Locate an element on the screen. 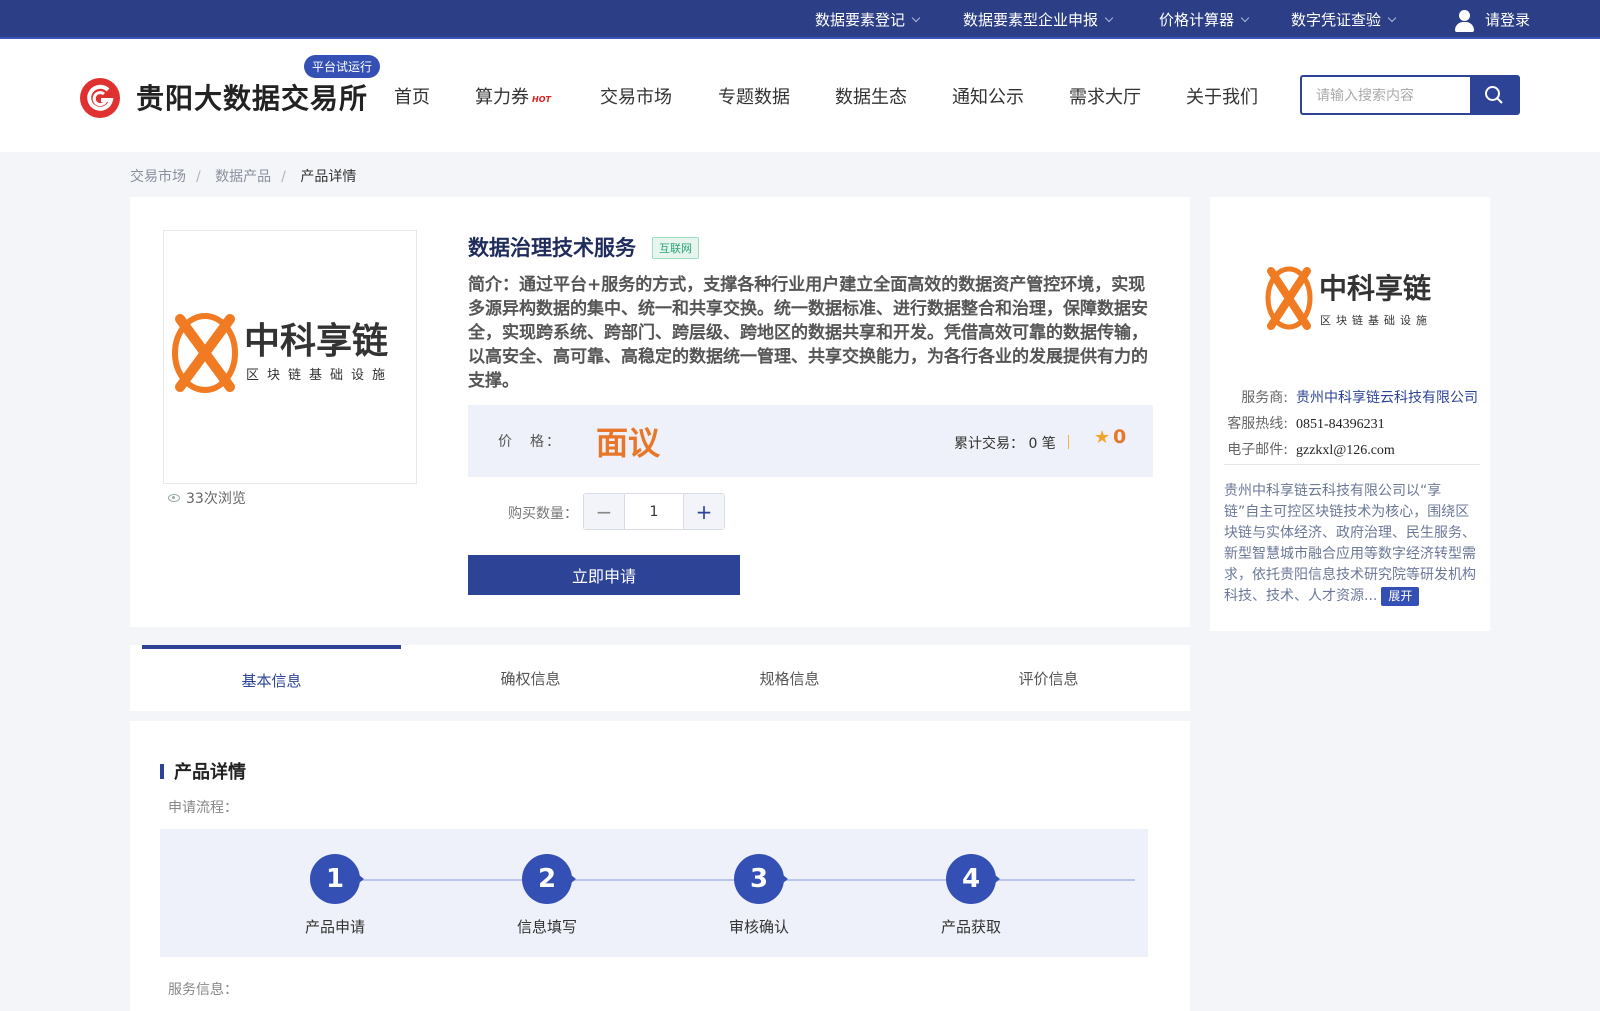 The image size is (1600, 1011). tab-bar: 基本信息 确权信息 规格信息 评价信息 is located at coordinates (660, 678).